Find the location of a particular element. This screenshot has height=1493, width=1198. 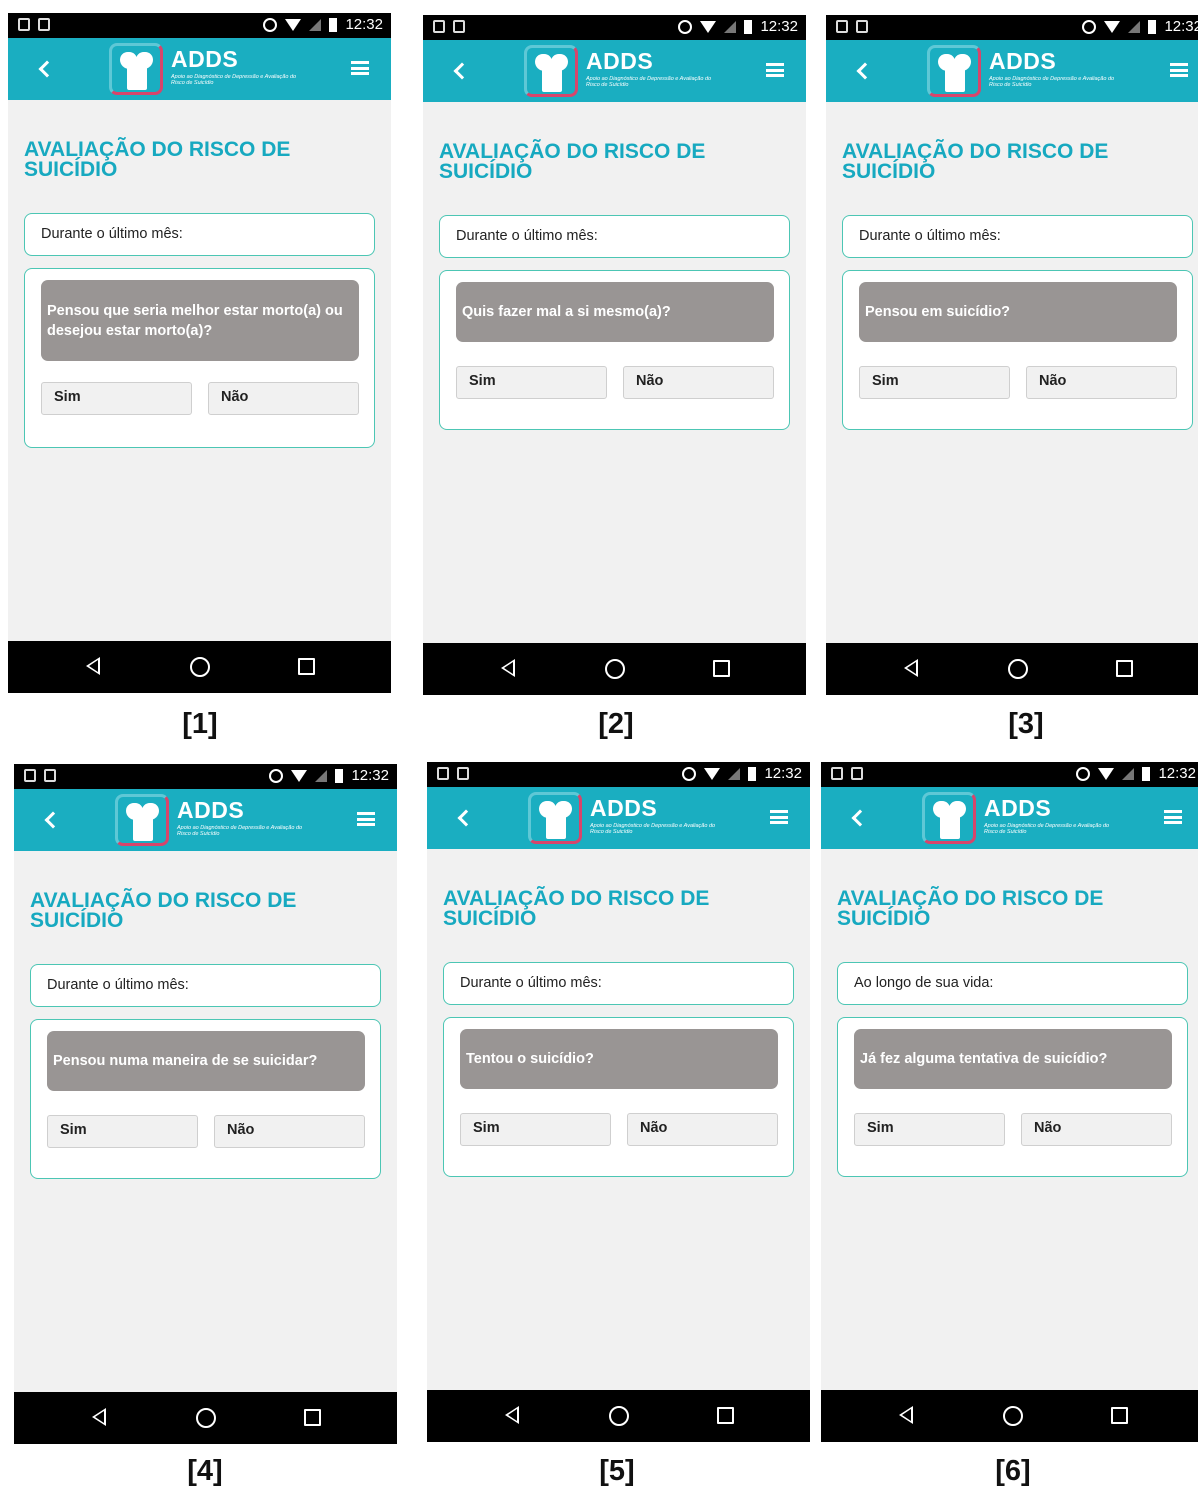

question-text: Quis fazer mal a si mesmo(a)? is located at coordinates (615, 312).